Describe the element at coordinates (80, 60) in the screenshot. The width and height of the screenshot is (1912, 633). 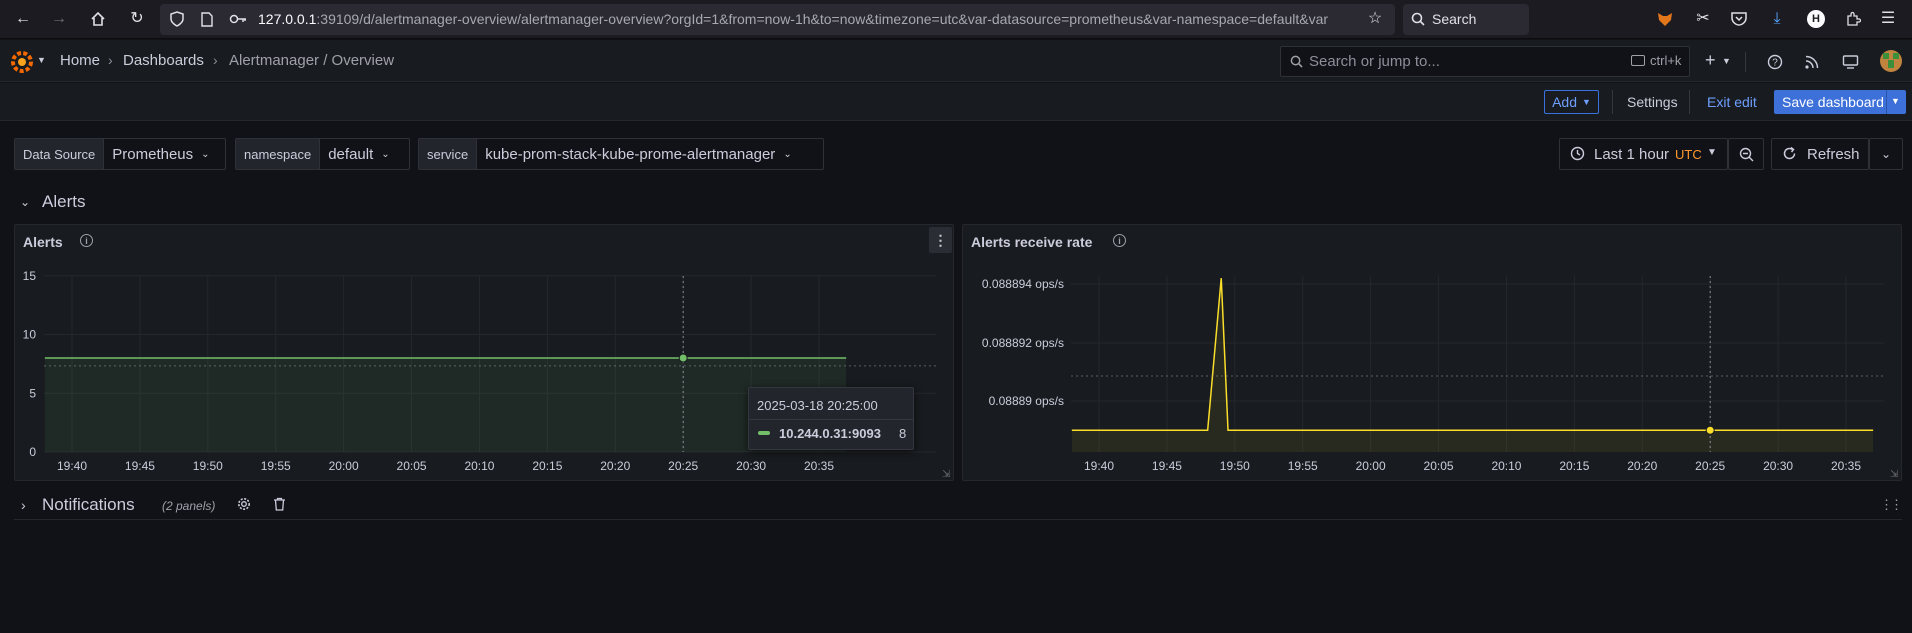
I see `breadcrumb-home: Home` at that location.